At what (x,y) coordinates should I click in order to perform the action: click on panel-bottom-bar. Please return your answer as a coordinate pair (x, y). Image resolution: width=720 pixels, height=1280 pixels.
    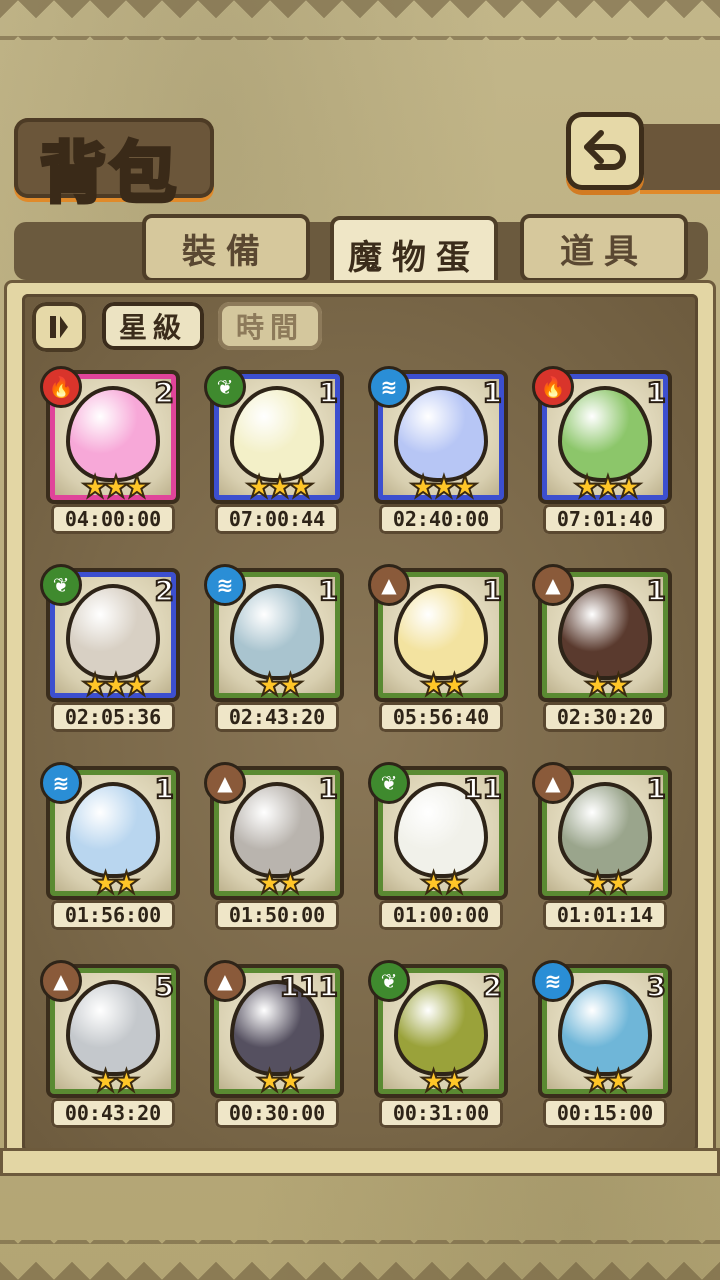
    Looking at the image, I should click on (360, 1162).